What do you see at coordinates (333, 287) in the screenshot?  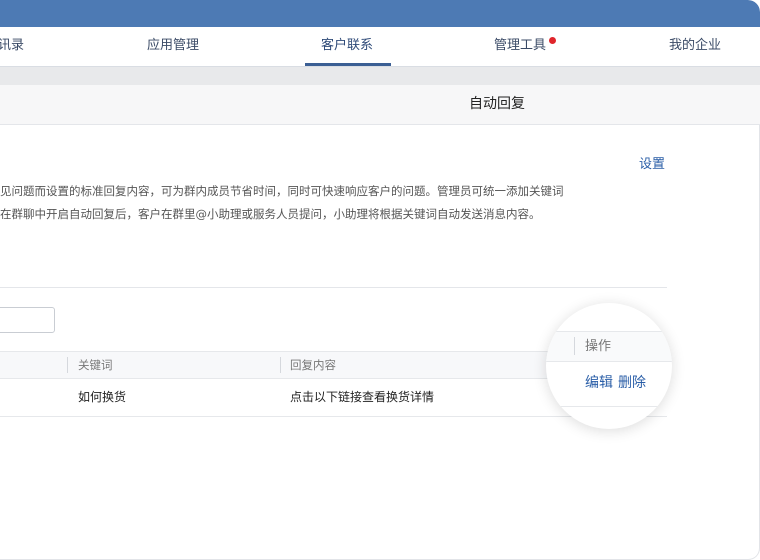 I see `section-divider` at bounding box center [333, 287].